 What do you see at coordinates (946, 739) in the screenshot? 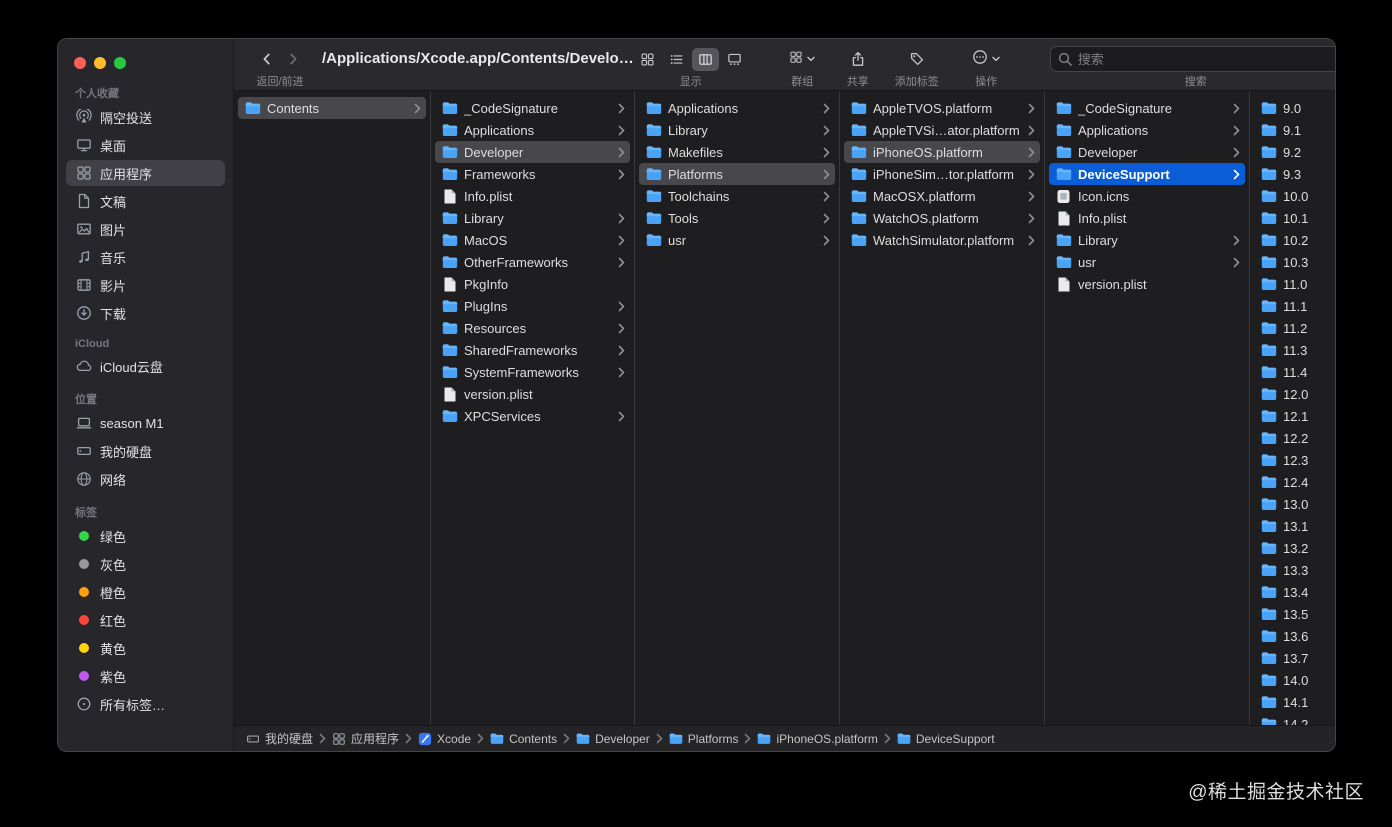
I see `path-item: DeviceSupport` at bounding box center [946, 739].